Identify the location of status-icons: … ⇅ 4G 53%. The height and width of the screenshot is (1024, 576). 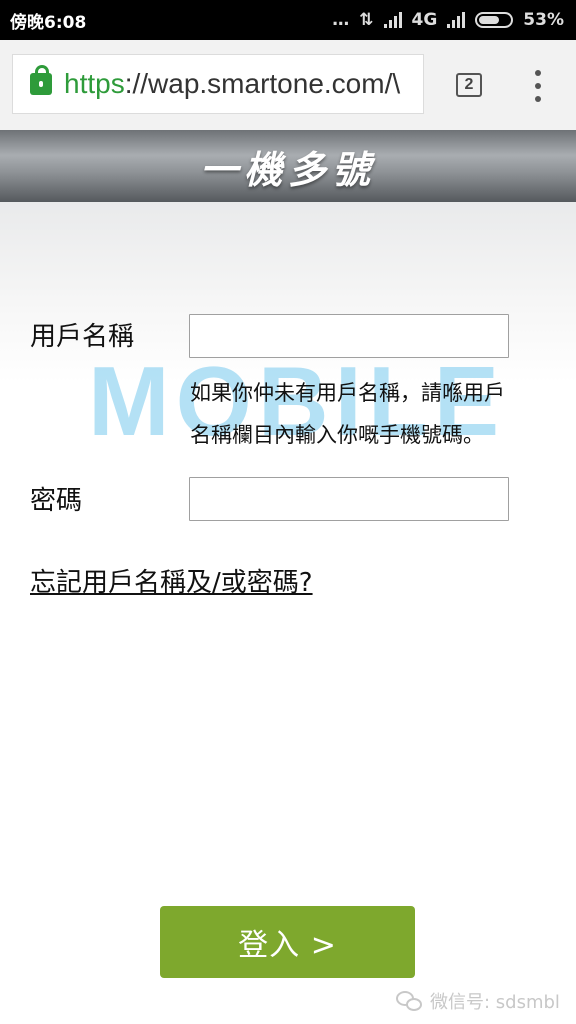
(454, 20).